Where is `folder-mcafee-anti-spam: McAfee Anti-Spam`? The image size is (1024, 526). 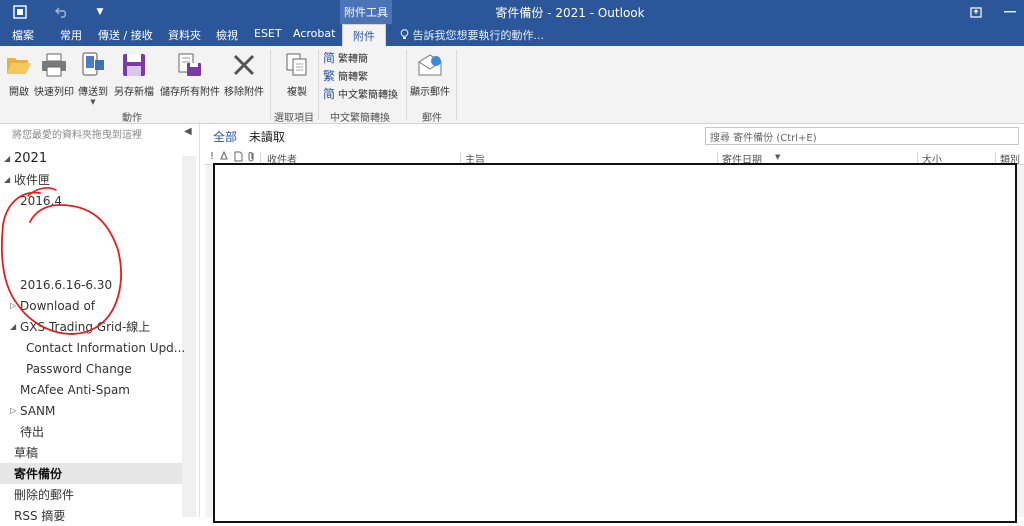
folder-mcafee-anti-spam: McAfee Anti-Spam is located at coordinates (75, 389).